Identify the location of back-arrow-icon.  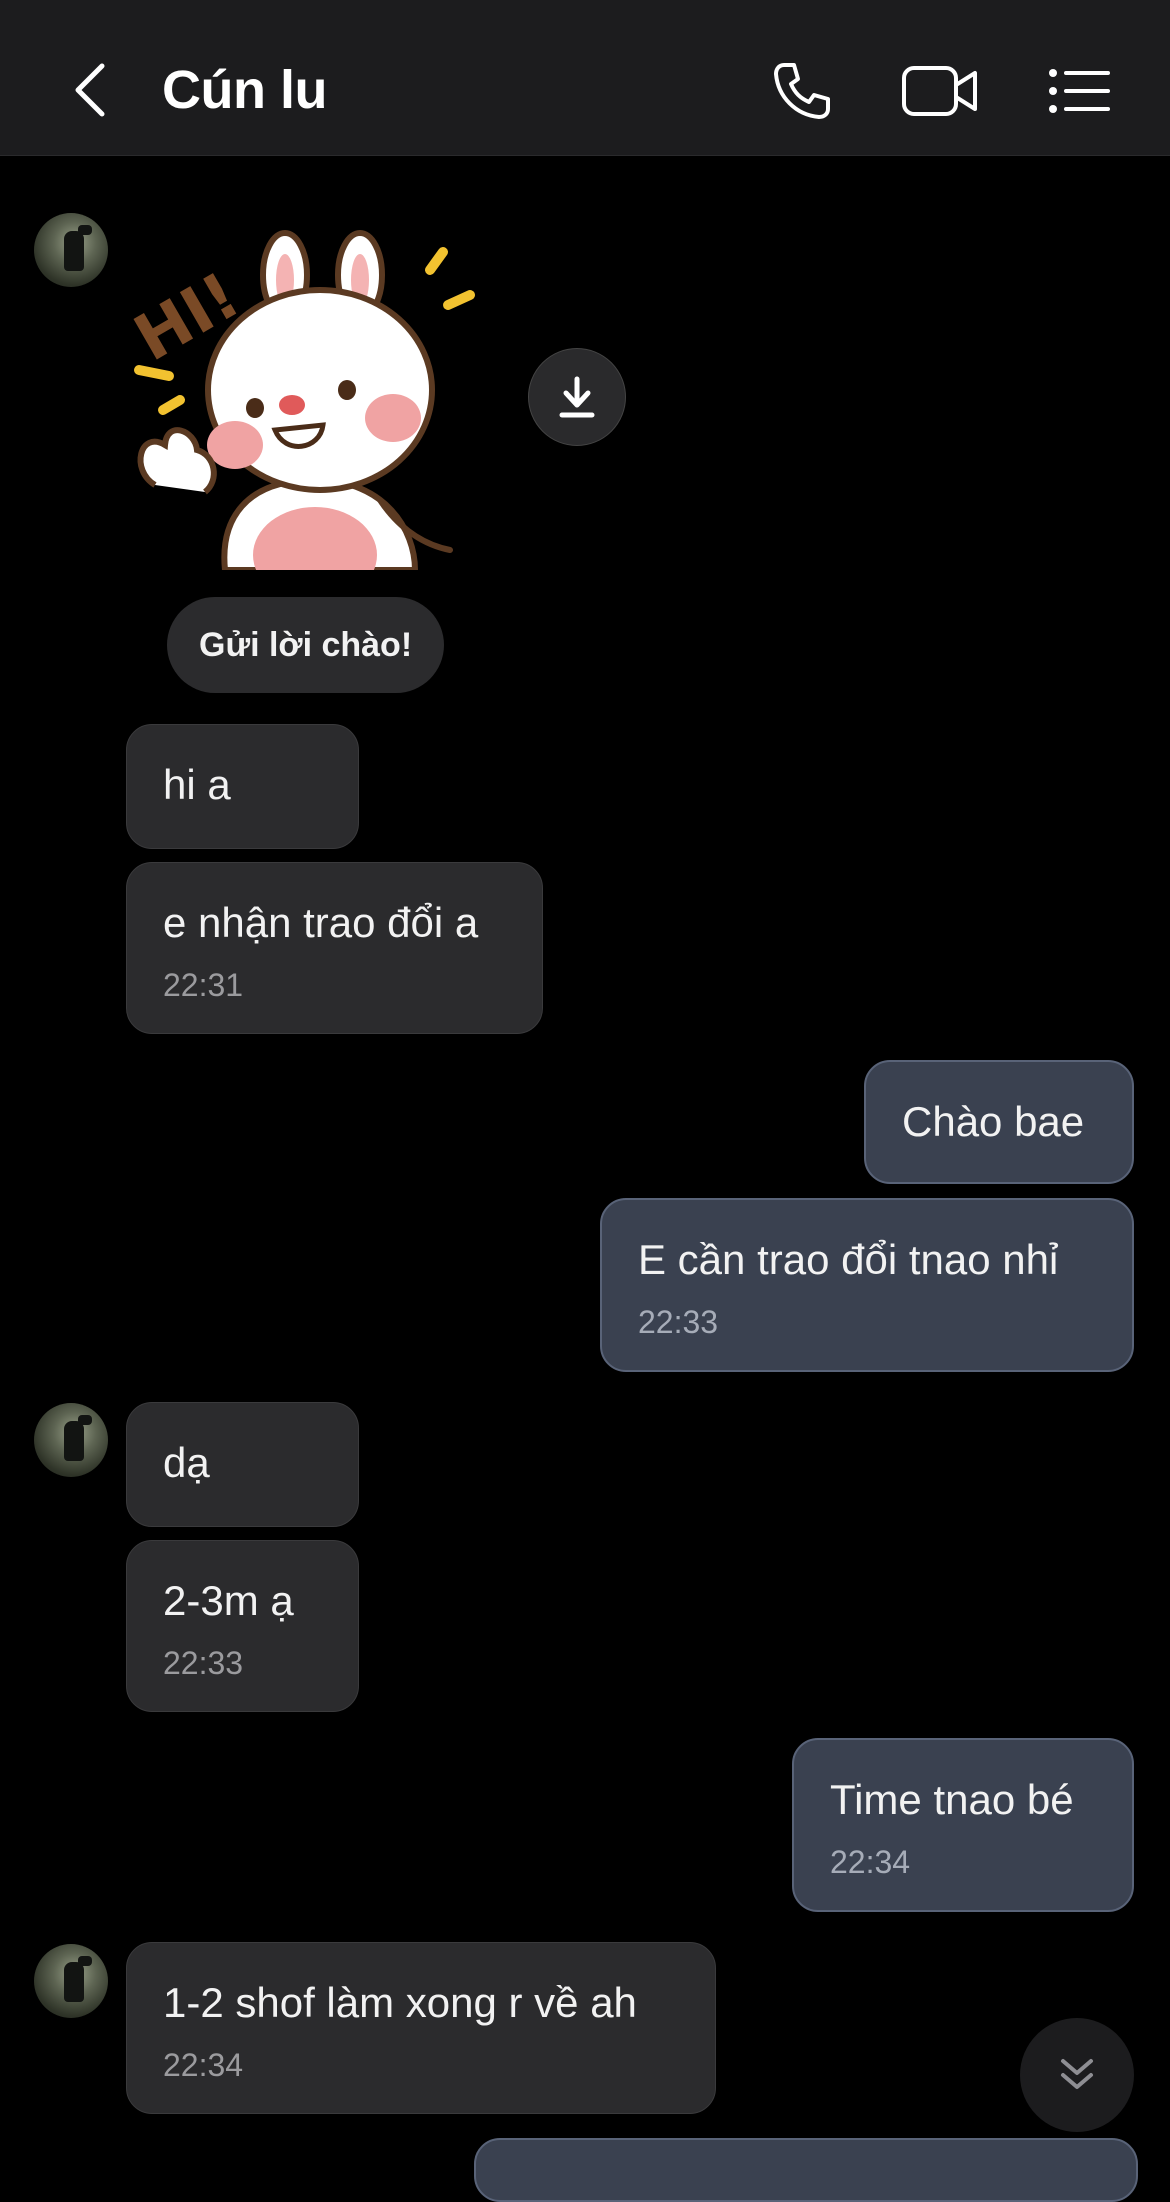
(90, 90).